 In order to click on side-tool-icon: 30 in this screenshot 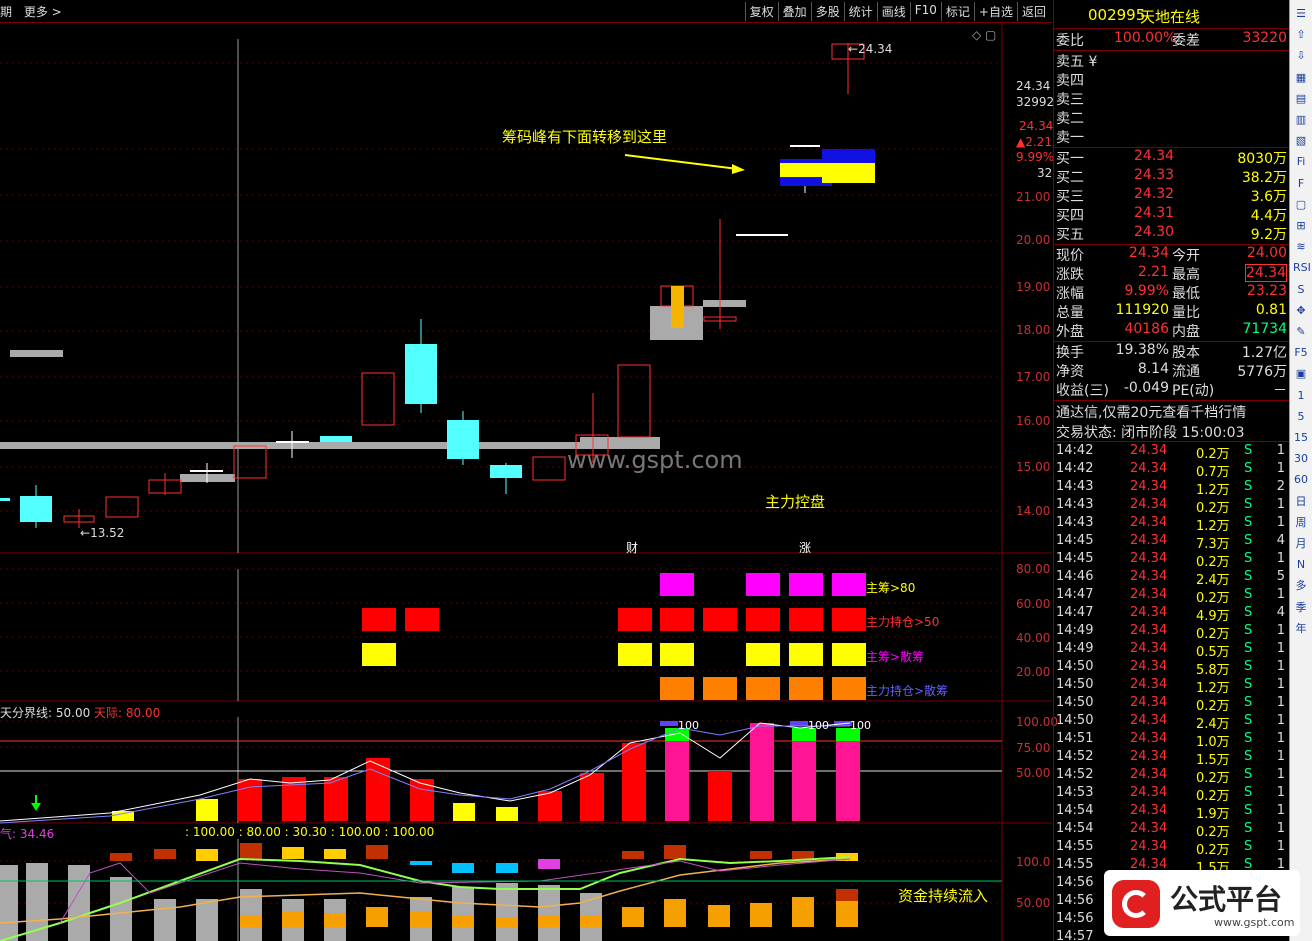, I will do `click(1301, 459)`.